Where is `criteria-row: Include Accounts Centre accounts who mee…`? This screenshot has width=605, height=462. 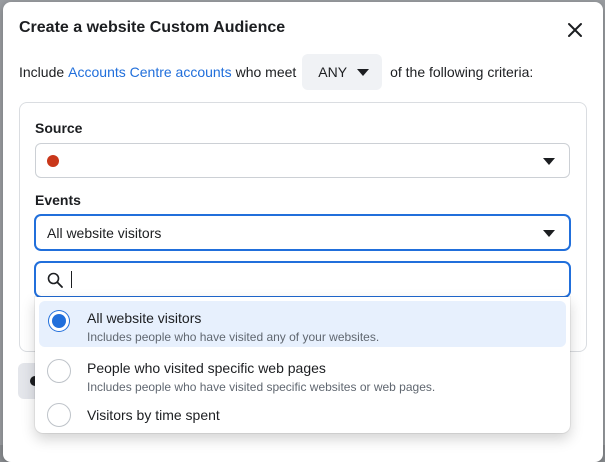 criteria-row: Include Accounts Centre accounts who mee… is located at coordinates (276, 72).